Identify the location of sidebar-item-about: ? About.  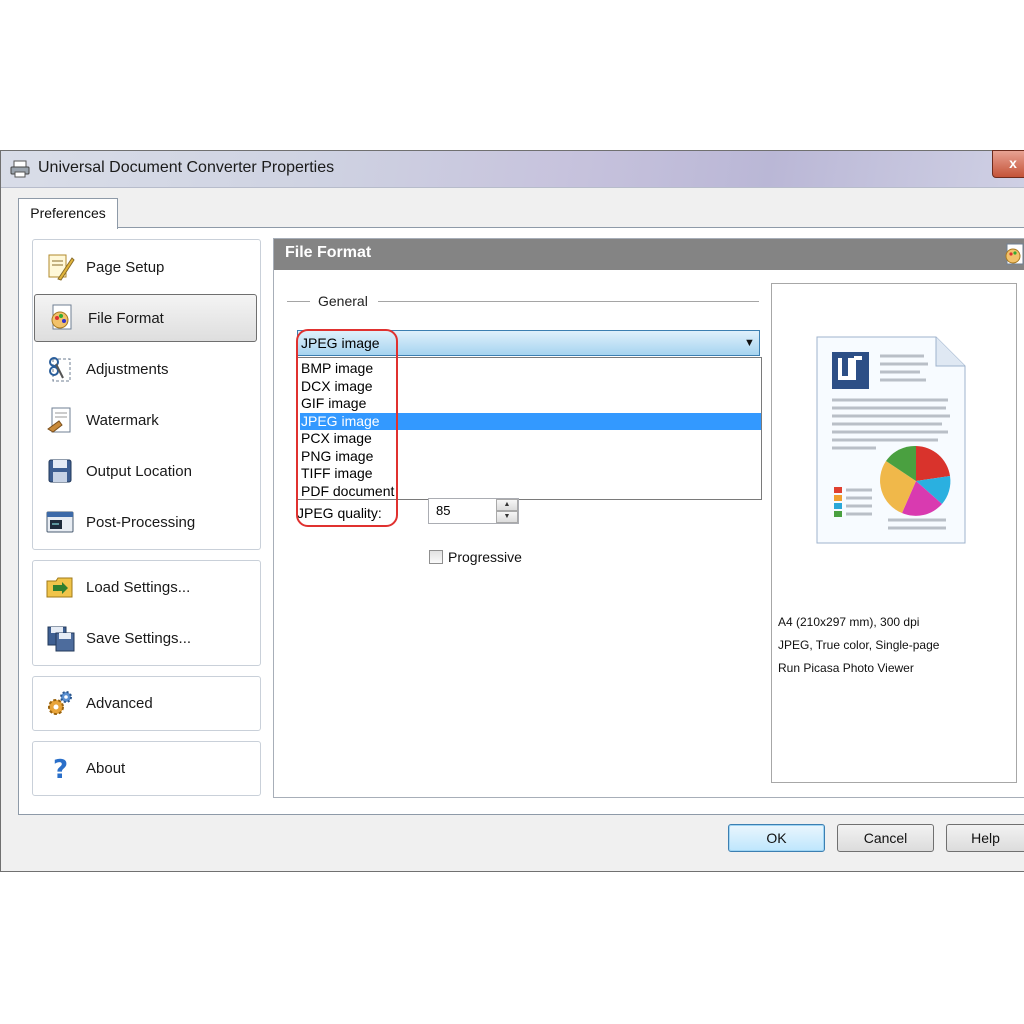
(145, 768).